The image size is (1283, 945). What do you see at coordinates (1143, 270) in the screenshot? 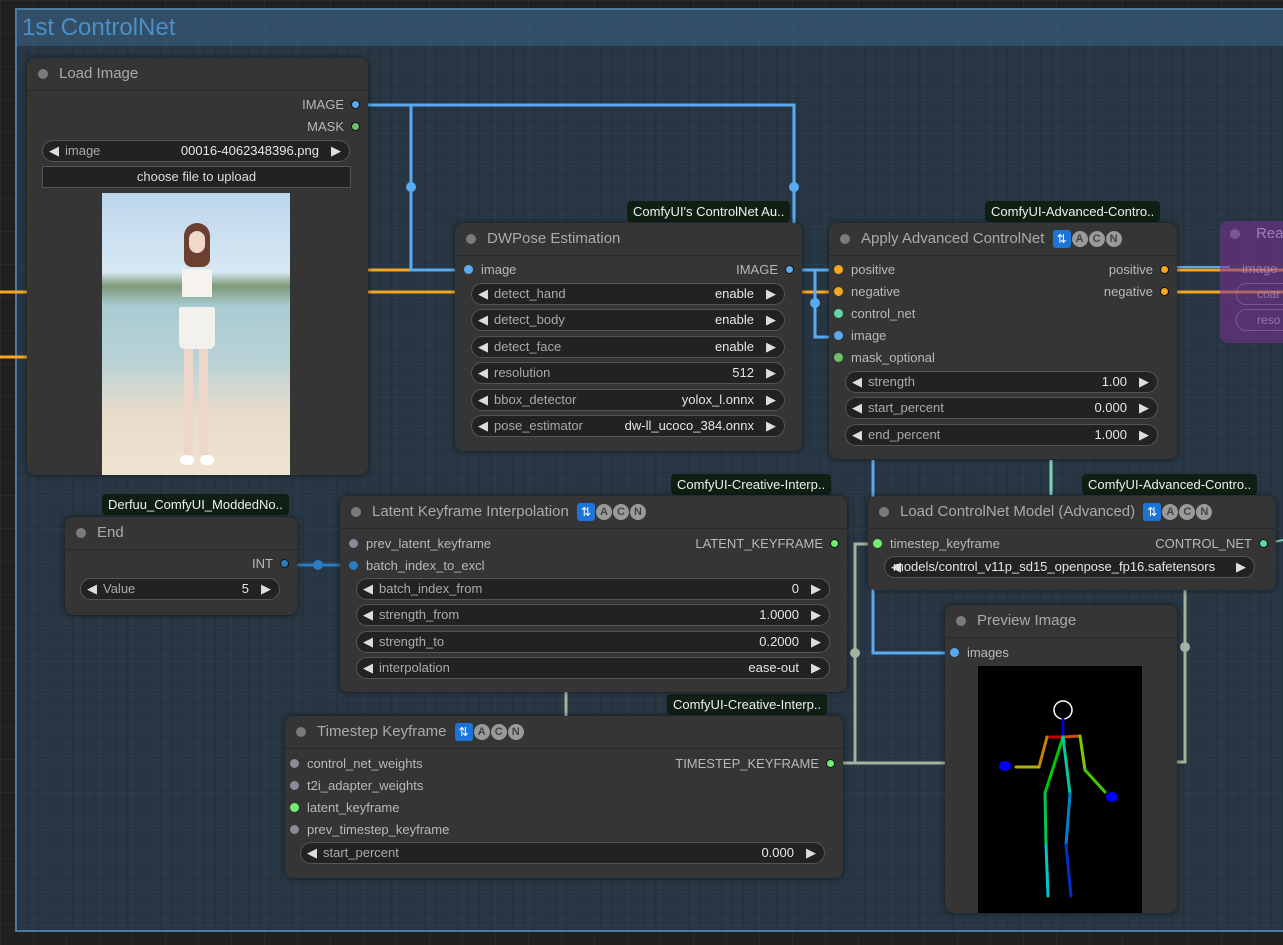
I see `output-positive: positive` at bounding box center [1143, 270].